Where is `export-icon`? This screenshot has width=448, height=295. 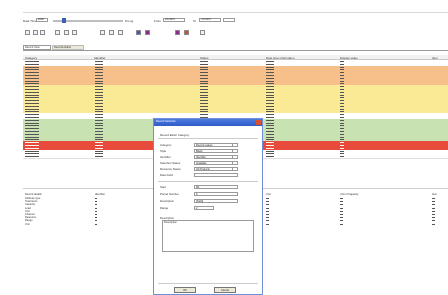 export-icon is located at coordinates (202, 32).